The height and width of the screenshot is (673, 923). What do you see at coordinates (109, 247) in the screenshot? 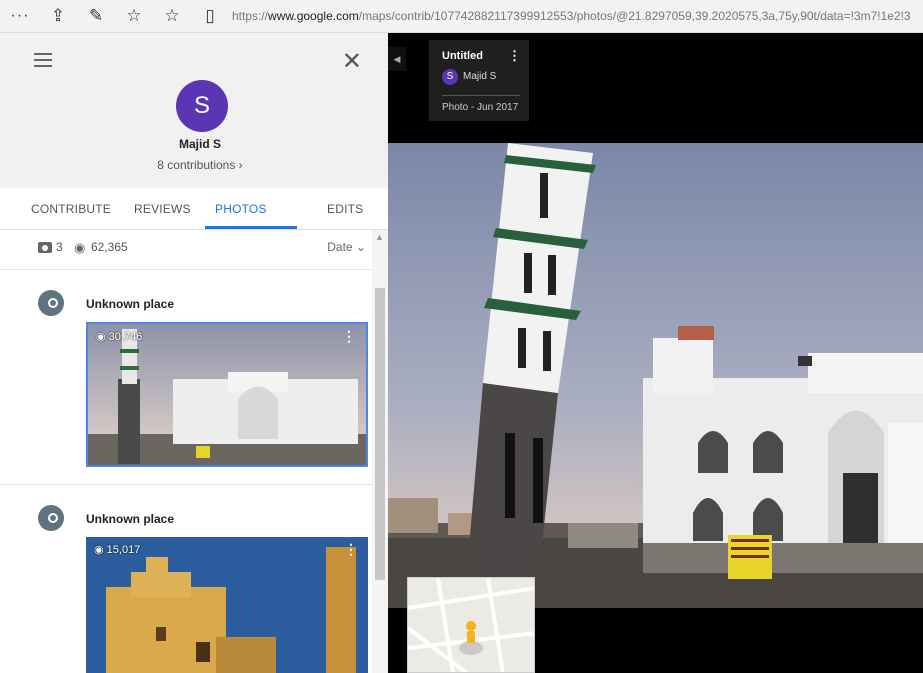
I see `total-views: 62,365` at bounding box center [109, 247].